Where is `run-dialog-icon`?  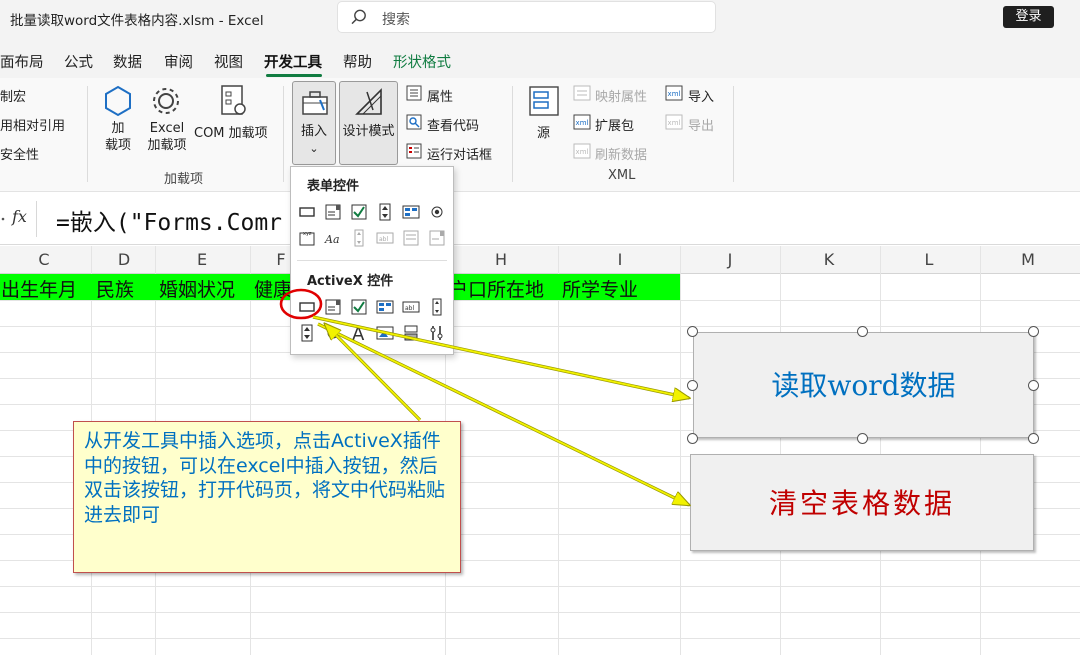
run-dialog-icon is located at coordinates (414, 151).